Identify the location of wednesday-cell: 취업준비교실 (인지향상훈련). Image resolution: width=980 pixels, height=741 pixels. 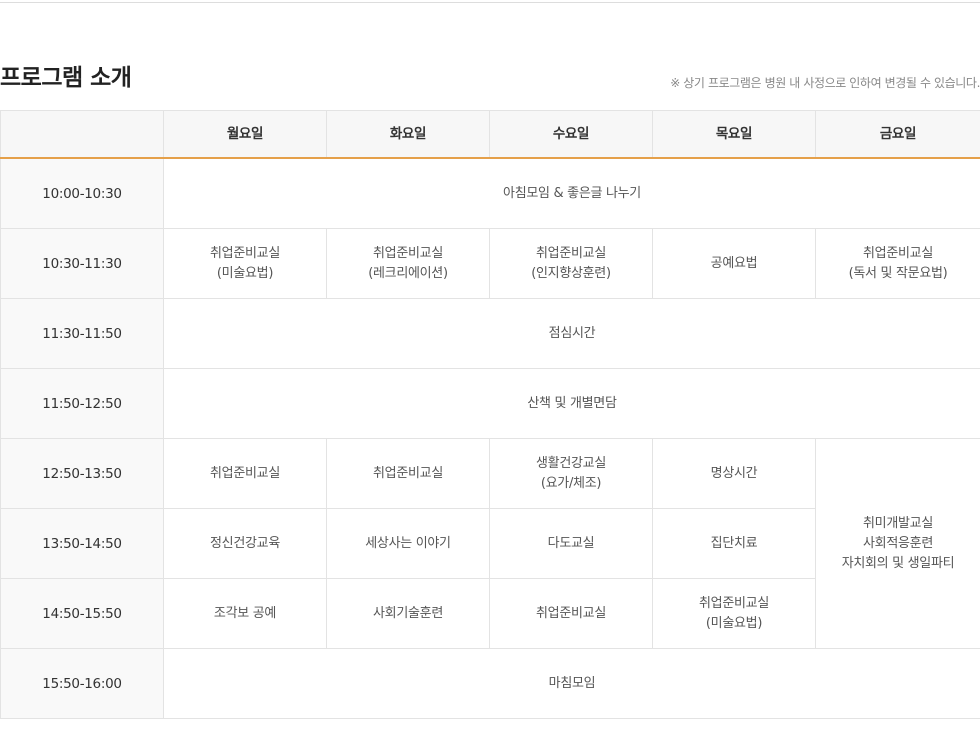
(571, 263).